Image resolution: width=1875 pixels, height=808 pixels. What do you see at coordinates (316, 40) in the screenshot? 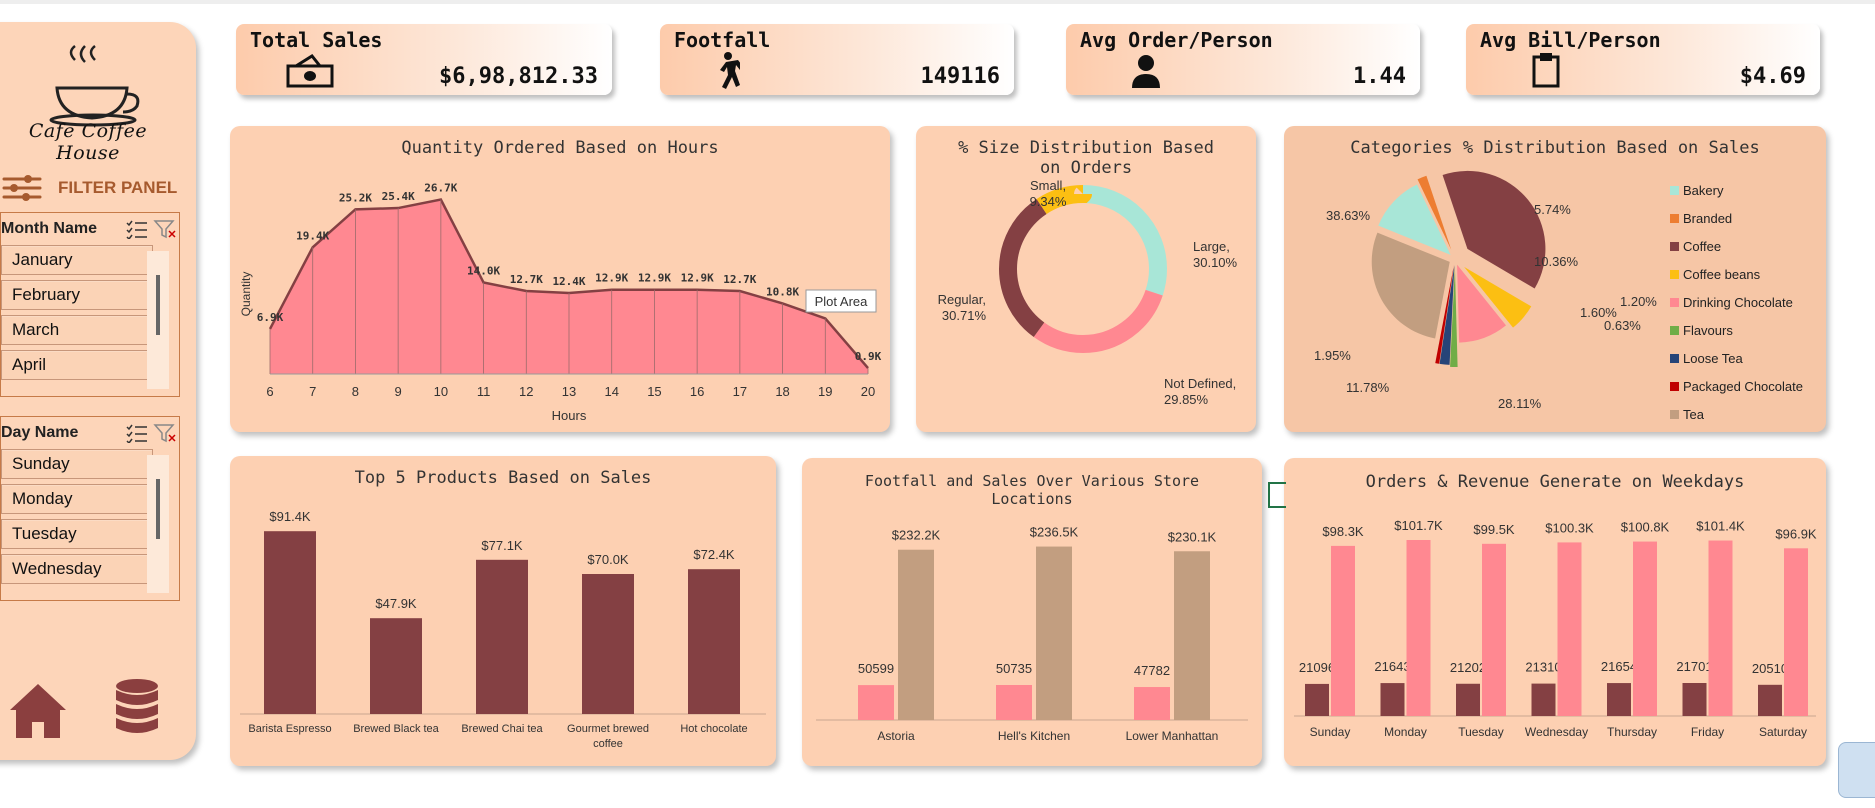
I see `kpi-title: Total Sales` at bounding box center [316, 40].